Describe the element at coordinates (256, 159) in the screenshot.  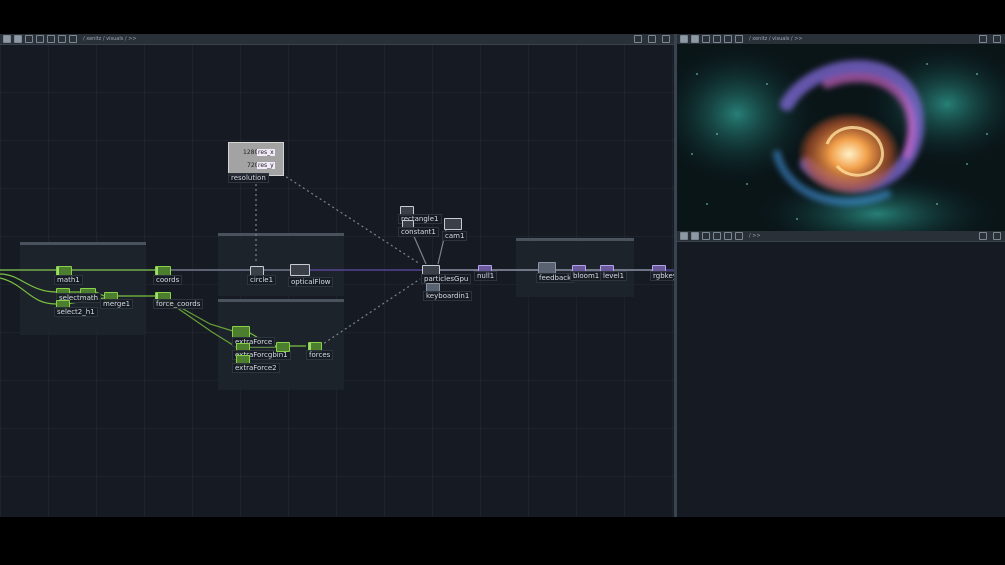
I see `resolution-table-node: 1280 res_x 720 res_y` at that location.